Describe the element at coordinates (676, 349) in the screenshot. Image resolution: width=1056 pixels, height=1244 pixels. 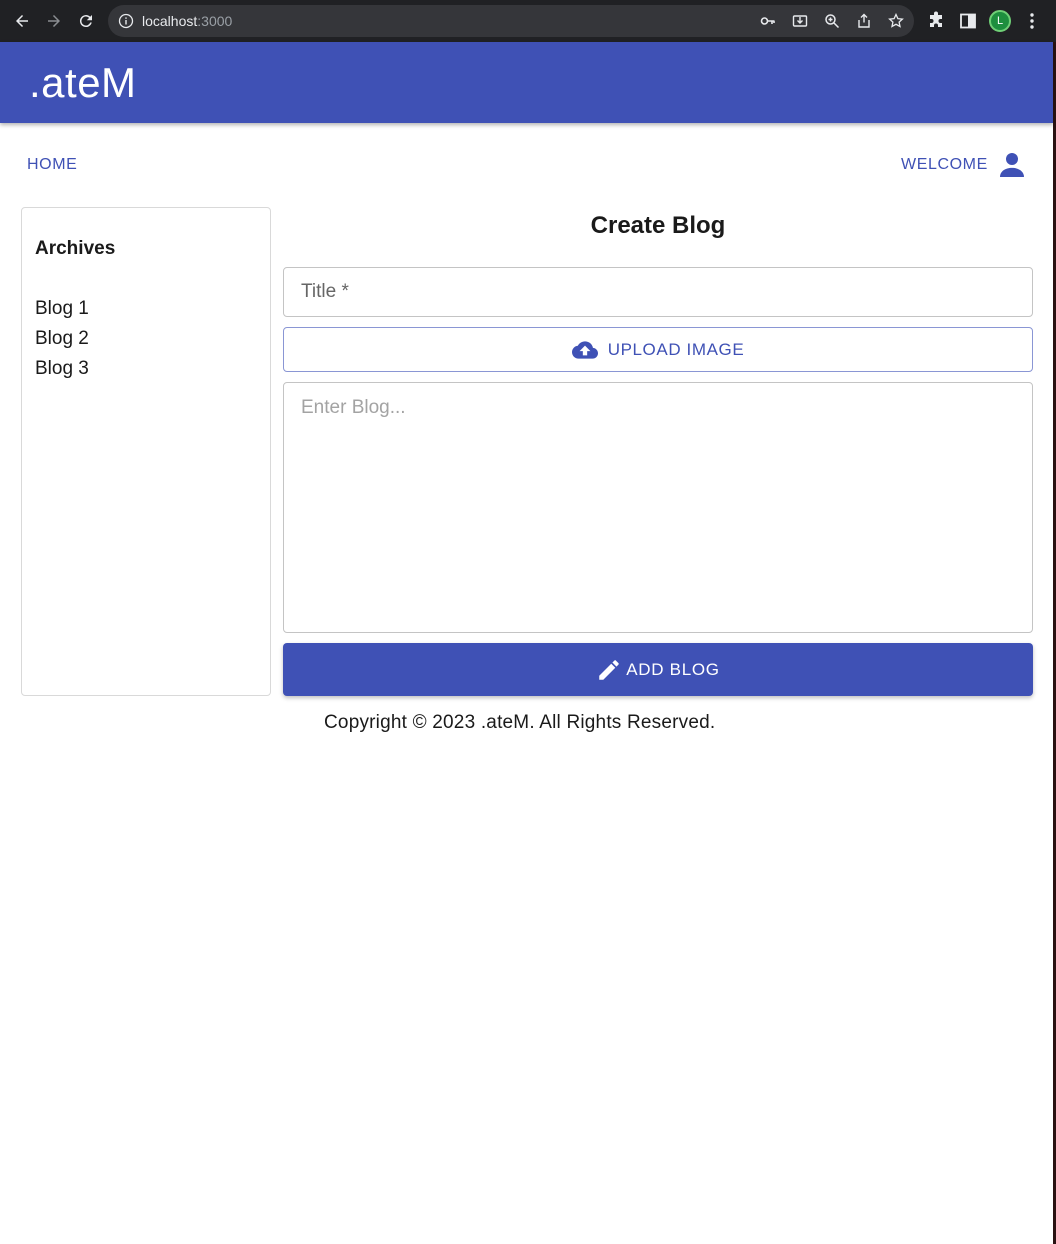
I see `upload-image-label: UPLOAD IMAGE` at that location.